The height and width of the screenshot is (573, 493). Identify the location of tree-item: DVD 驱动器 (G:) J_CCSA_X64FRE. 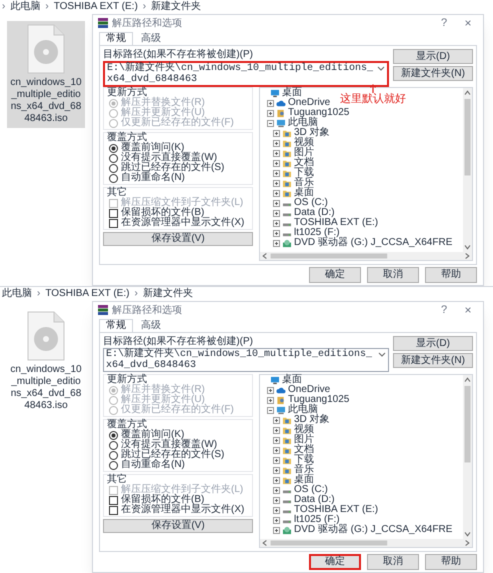
(356, 530).